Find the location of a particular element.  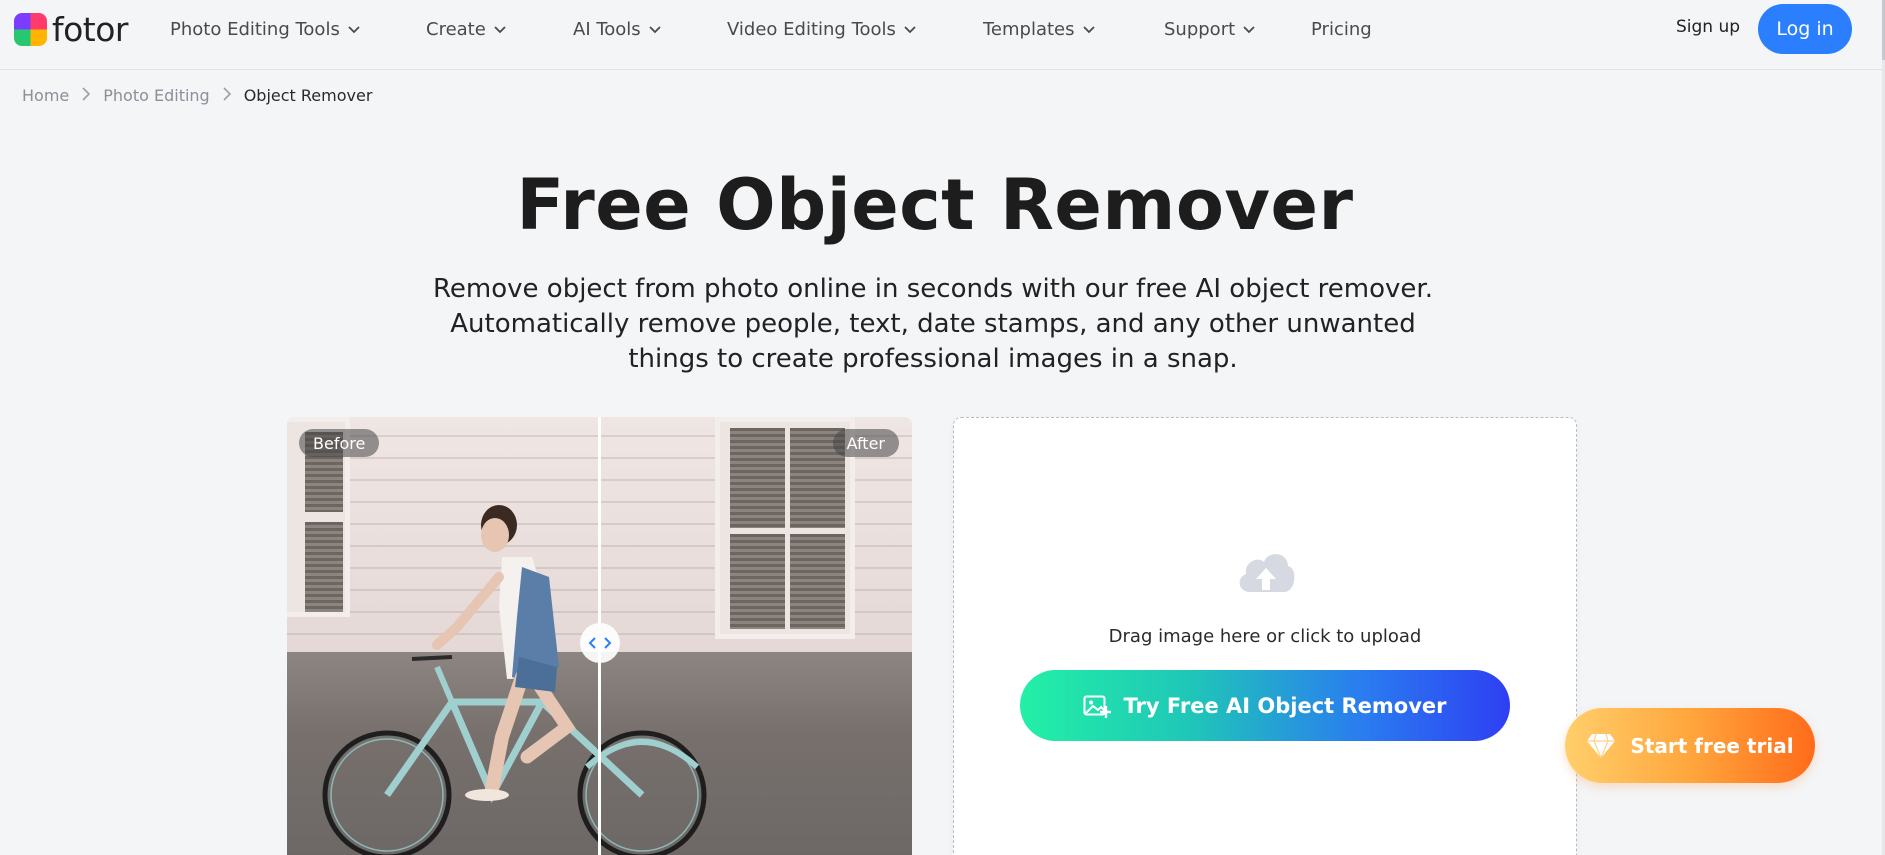

nav-pricing: Pricing is located at coordinates (1341, 29).